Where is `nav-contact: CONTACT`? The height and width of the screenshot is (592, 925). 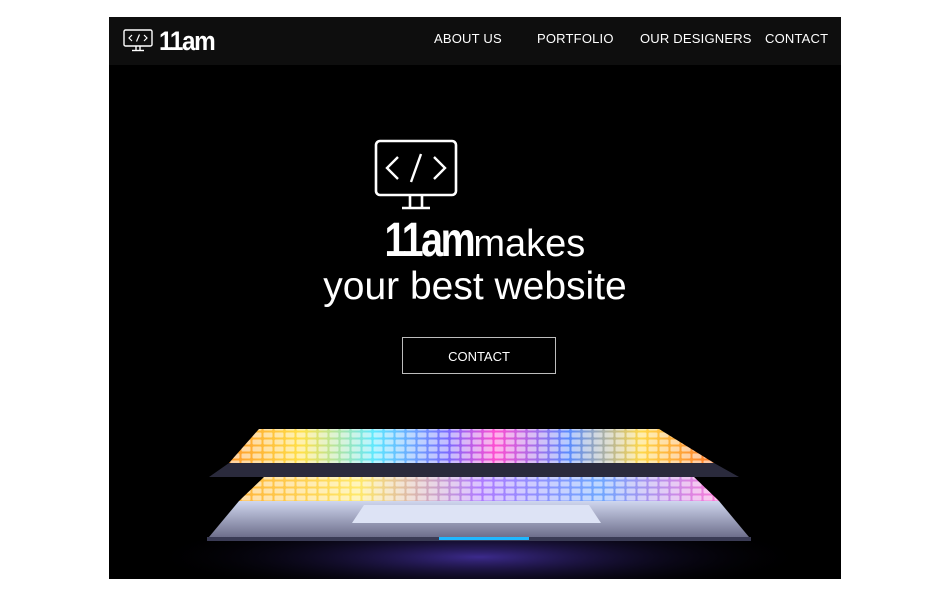 nav-contact: CONTACT is located at coordinates (796, 39).